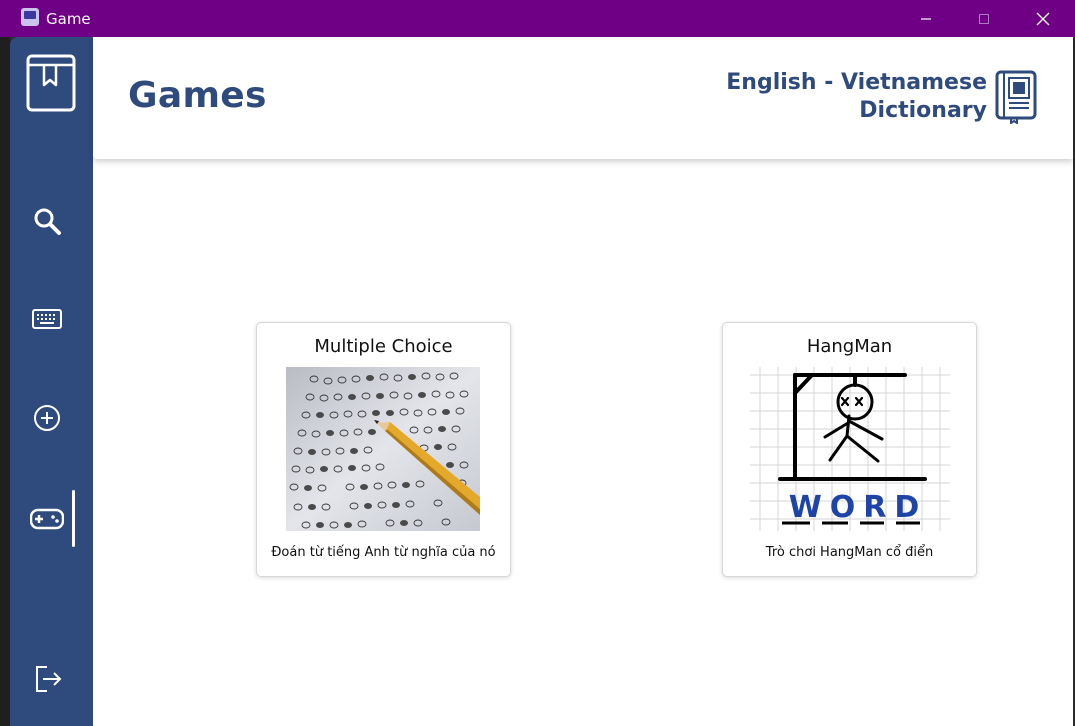 This screenshot has width=1075, height=726. Describe the element at coordinates (197, 95) in the screenshot. I see `page-title: Games` at that location.